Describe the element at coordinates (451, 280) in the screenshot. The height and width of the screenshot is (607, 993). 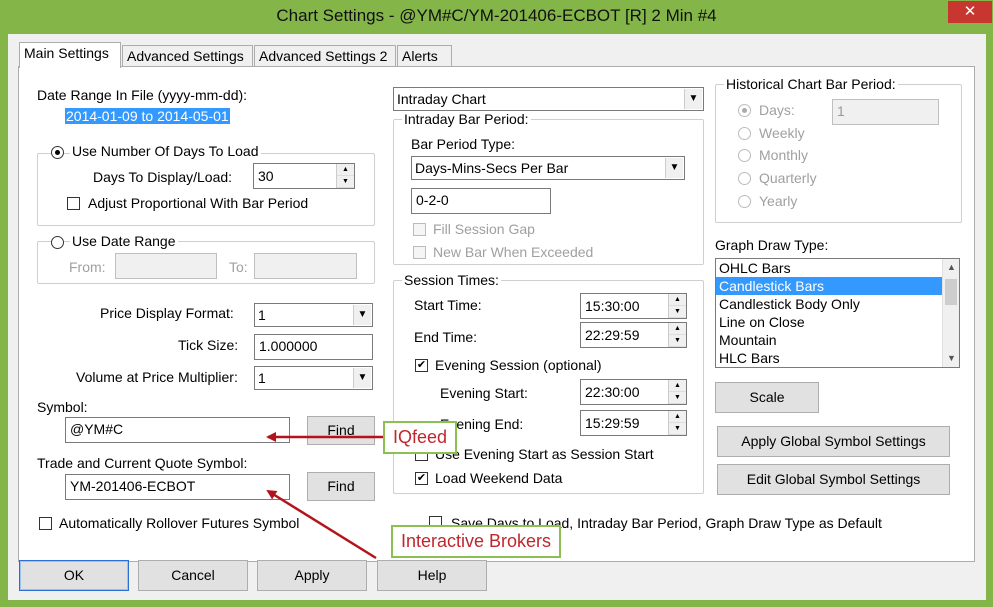
I see `session-group-label: Session Times:` at that location.